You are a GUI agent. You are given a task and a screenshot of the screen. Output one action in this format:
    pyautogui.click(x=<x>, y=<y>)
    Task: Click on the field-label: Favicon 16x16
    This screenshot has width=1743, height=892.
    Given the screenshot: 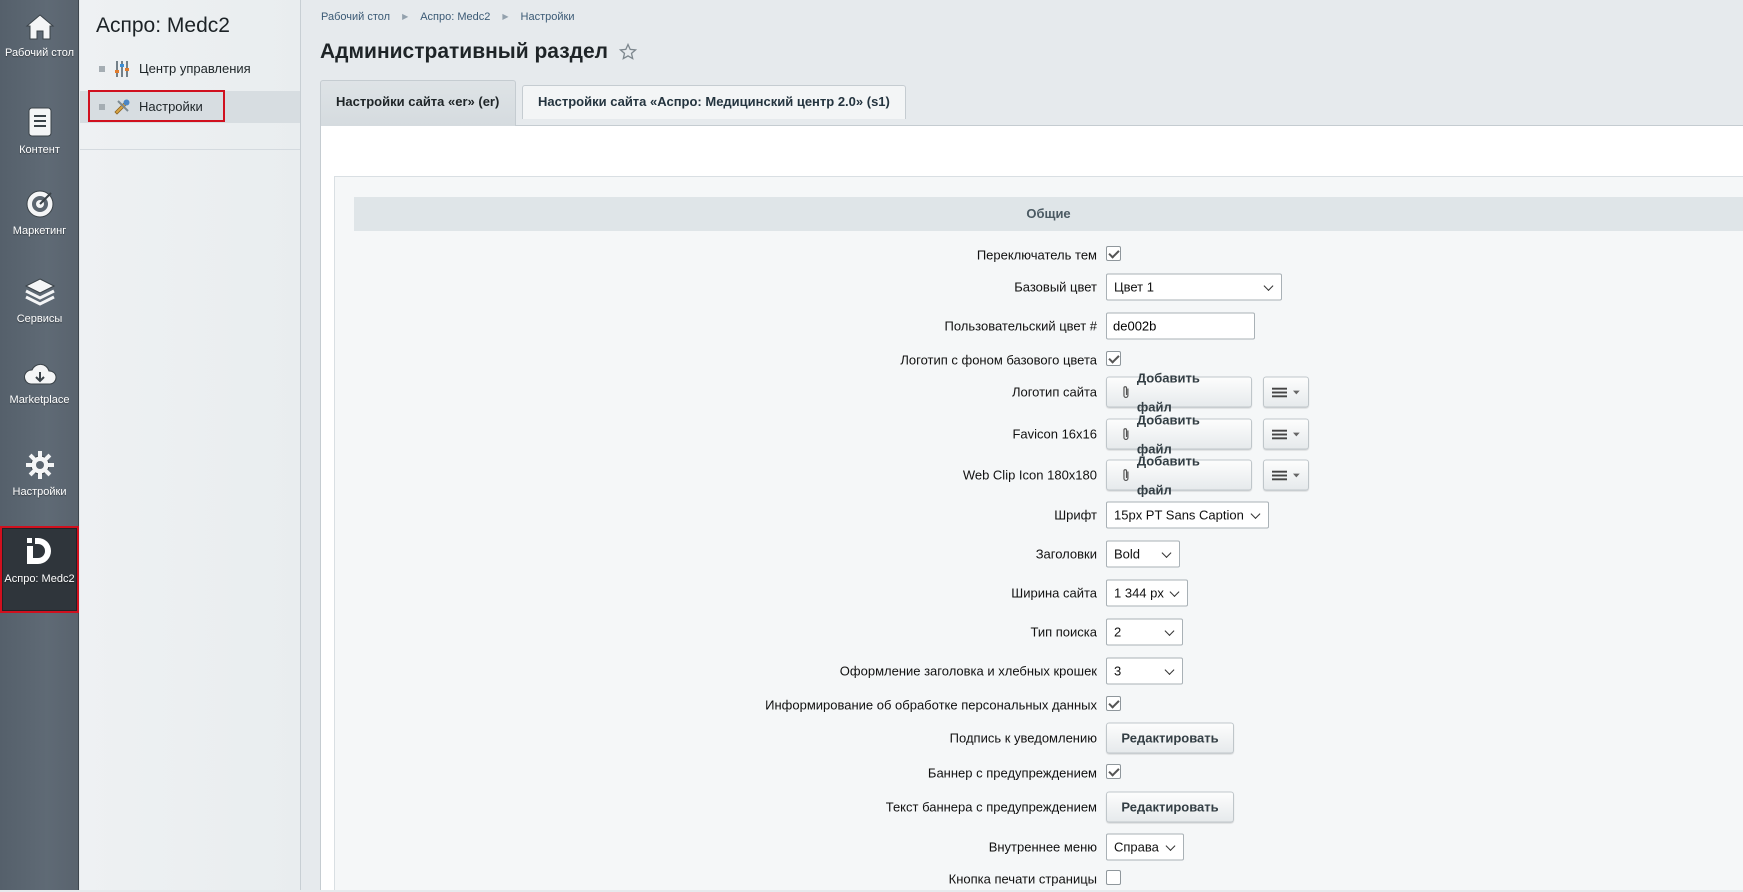 What is the action you would take?
    pyautogui.click(x=1054, y=434)
    